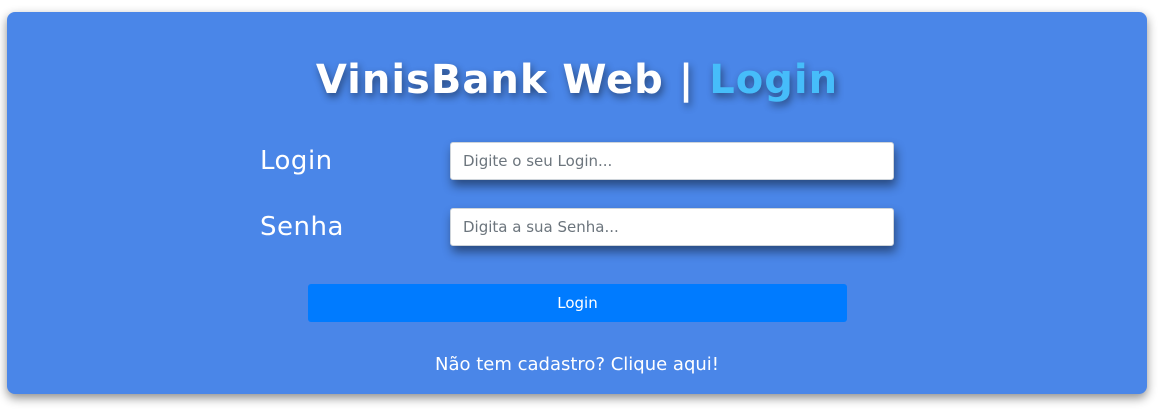 The height and width of the screenshot is (409, 1162). I want to click on page-title-accent: Login, so click(774, 80).